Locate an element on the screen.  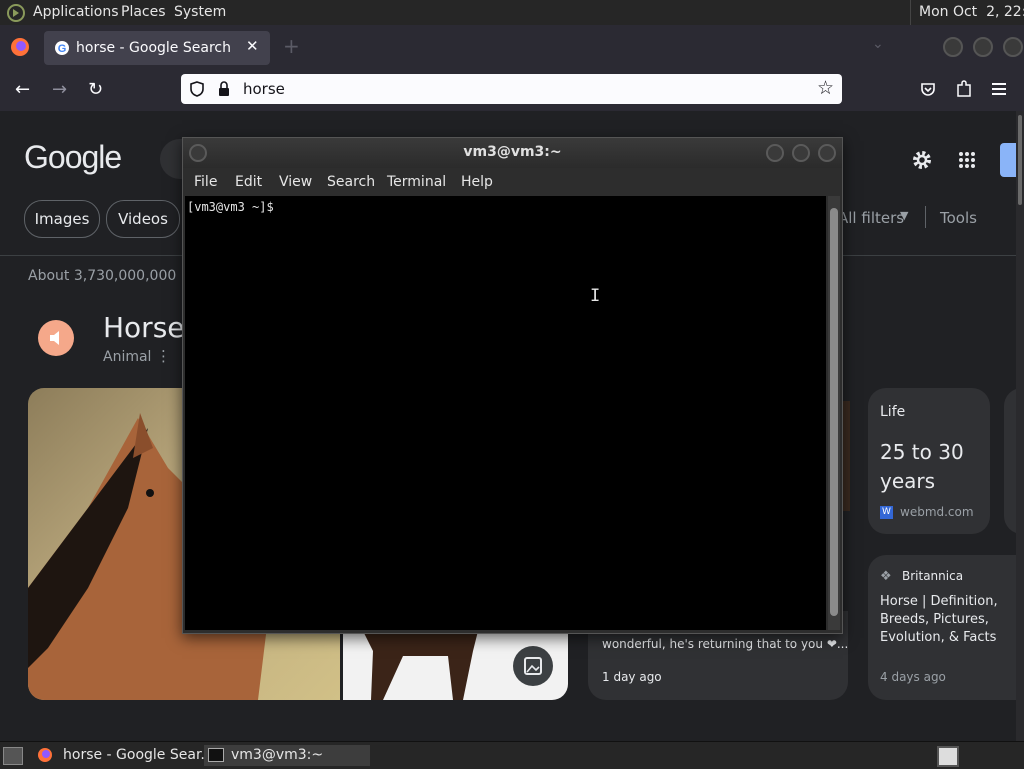
chip-images: Images is located at coordinates (62, 219).